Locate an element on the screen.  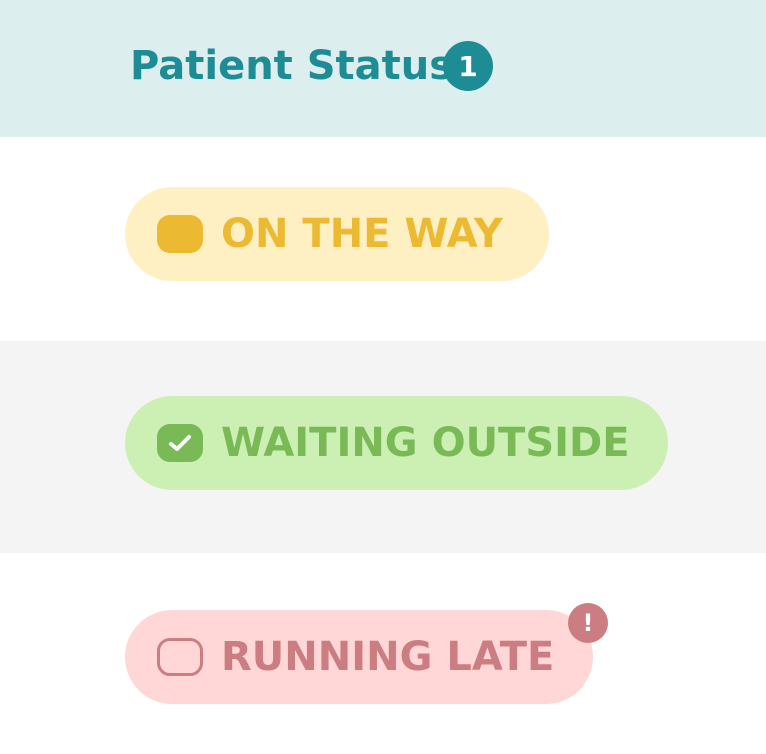
count-badge: 1 is located at coordinates (468, 66).